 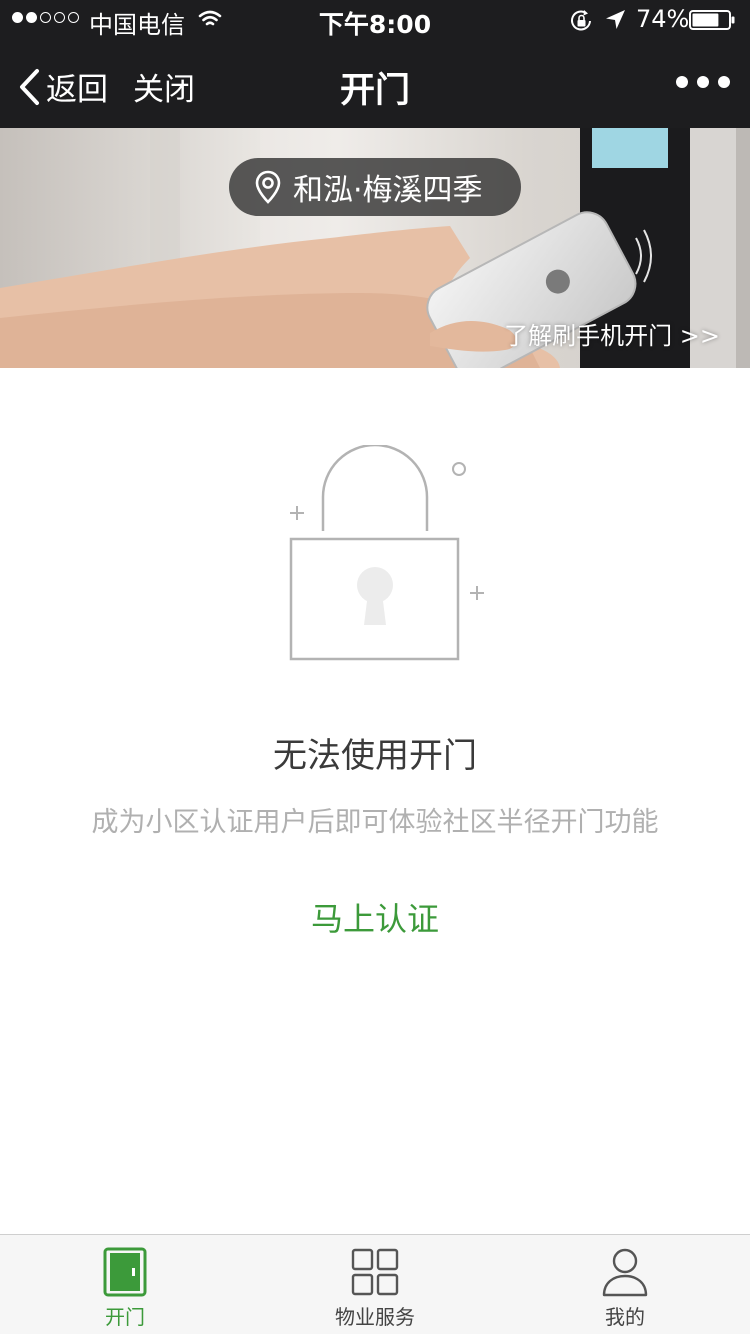 What do you see at coordinates (386, 553) in the screenshot?
I see `lock-icon` at bounding box center [386, 553].